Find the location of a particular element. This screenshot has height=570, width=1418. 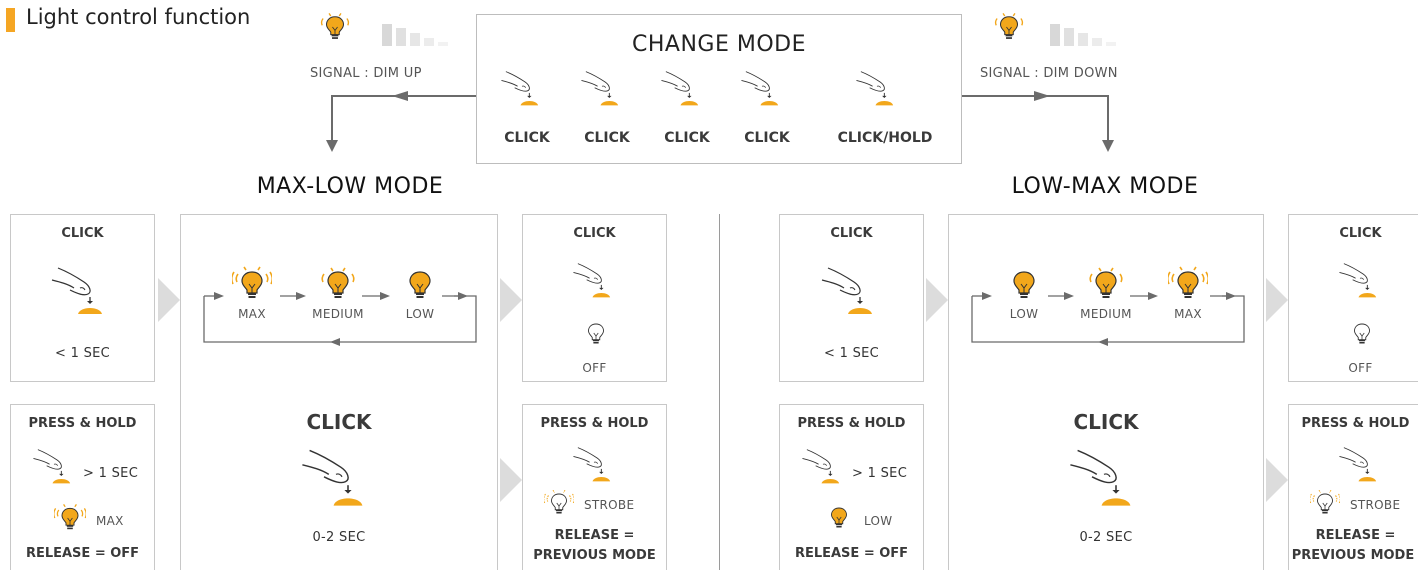

low-max-strobe-release-2: PREVIOUS MODE is located at coordinates (1353, 555).